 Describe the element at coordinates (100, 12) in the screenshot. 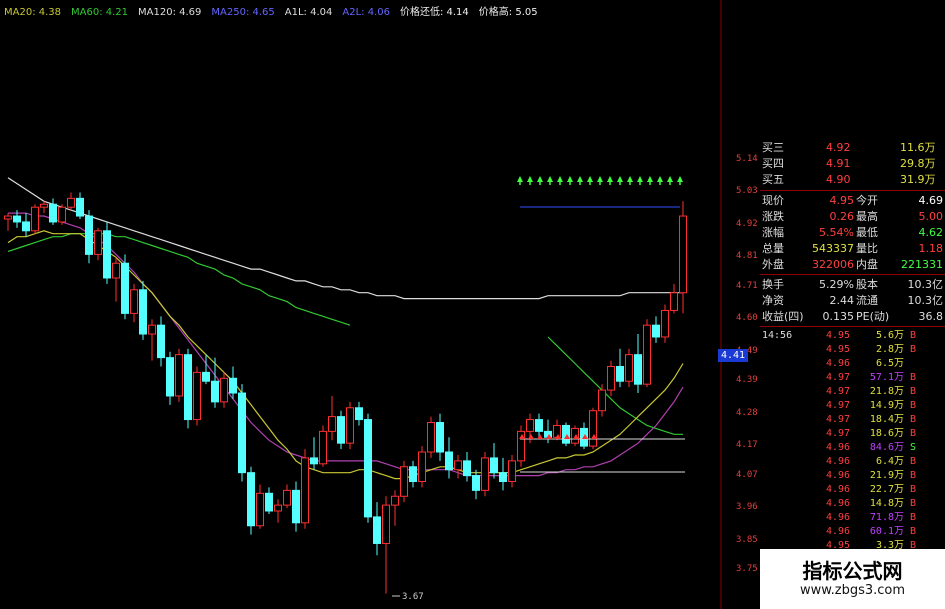

I see `legend-item: MA60: 4.21` at that location.